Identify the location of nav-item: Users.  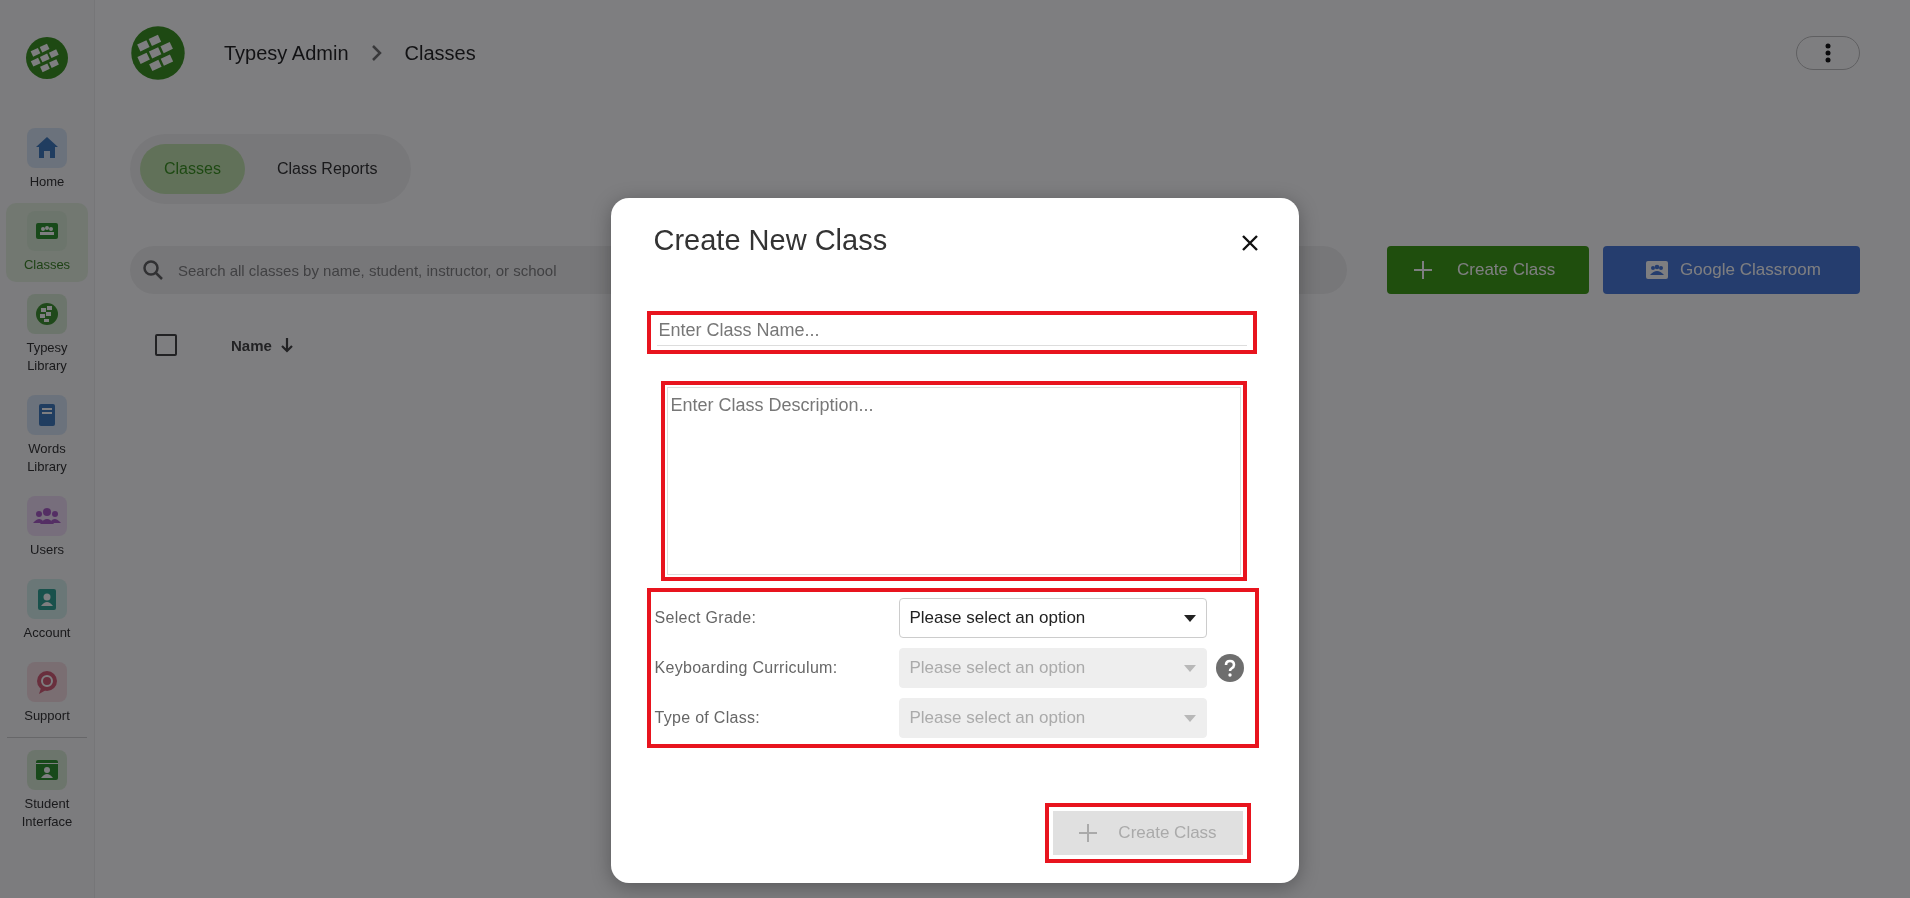
(47, 527).